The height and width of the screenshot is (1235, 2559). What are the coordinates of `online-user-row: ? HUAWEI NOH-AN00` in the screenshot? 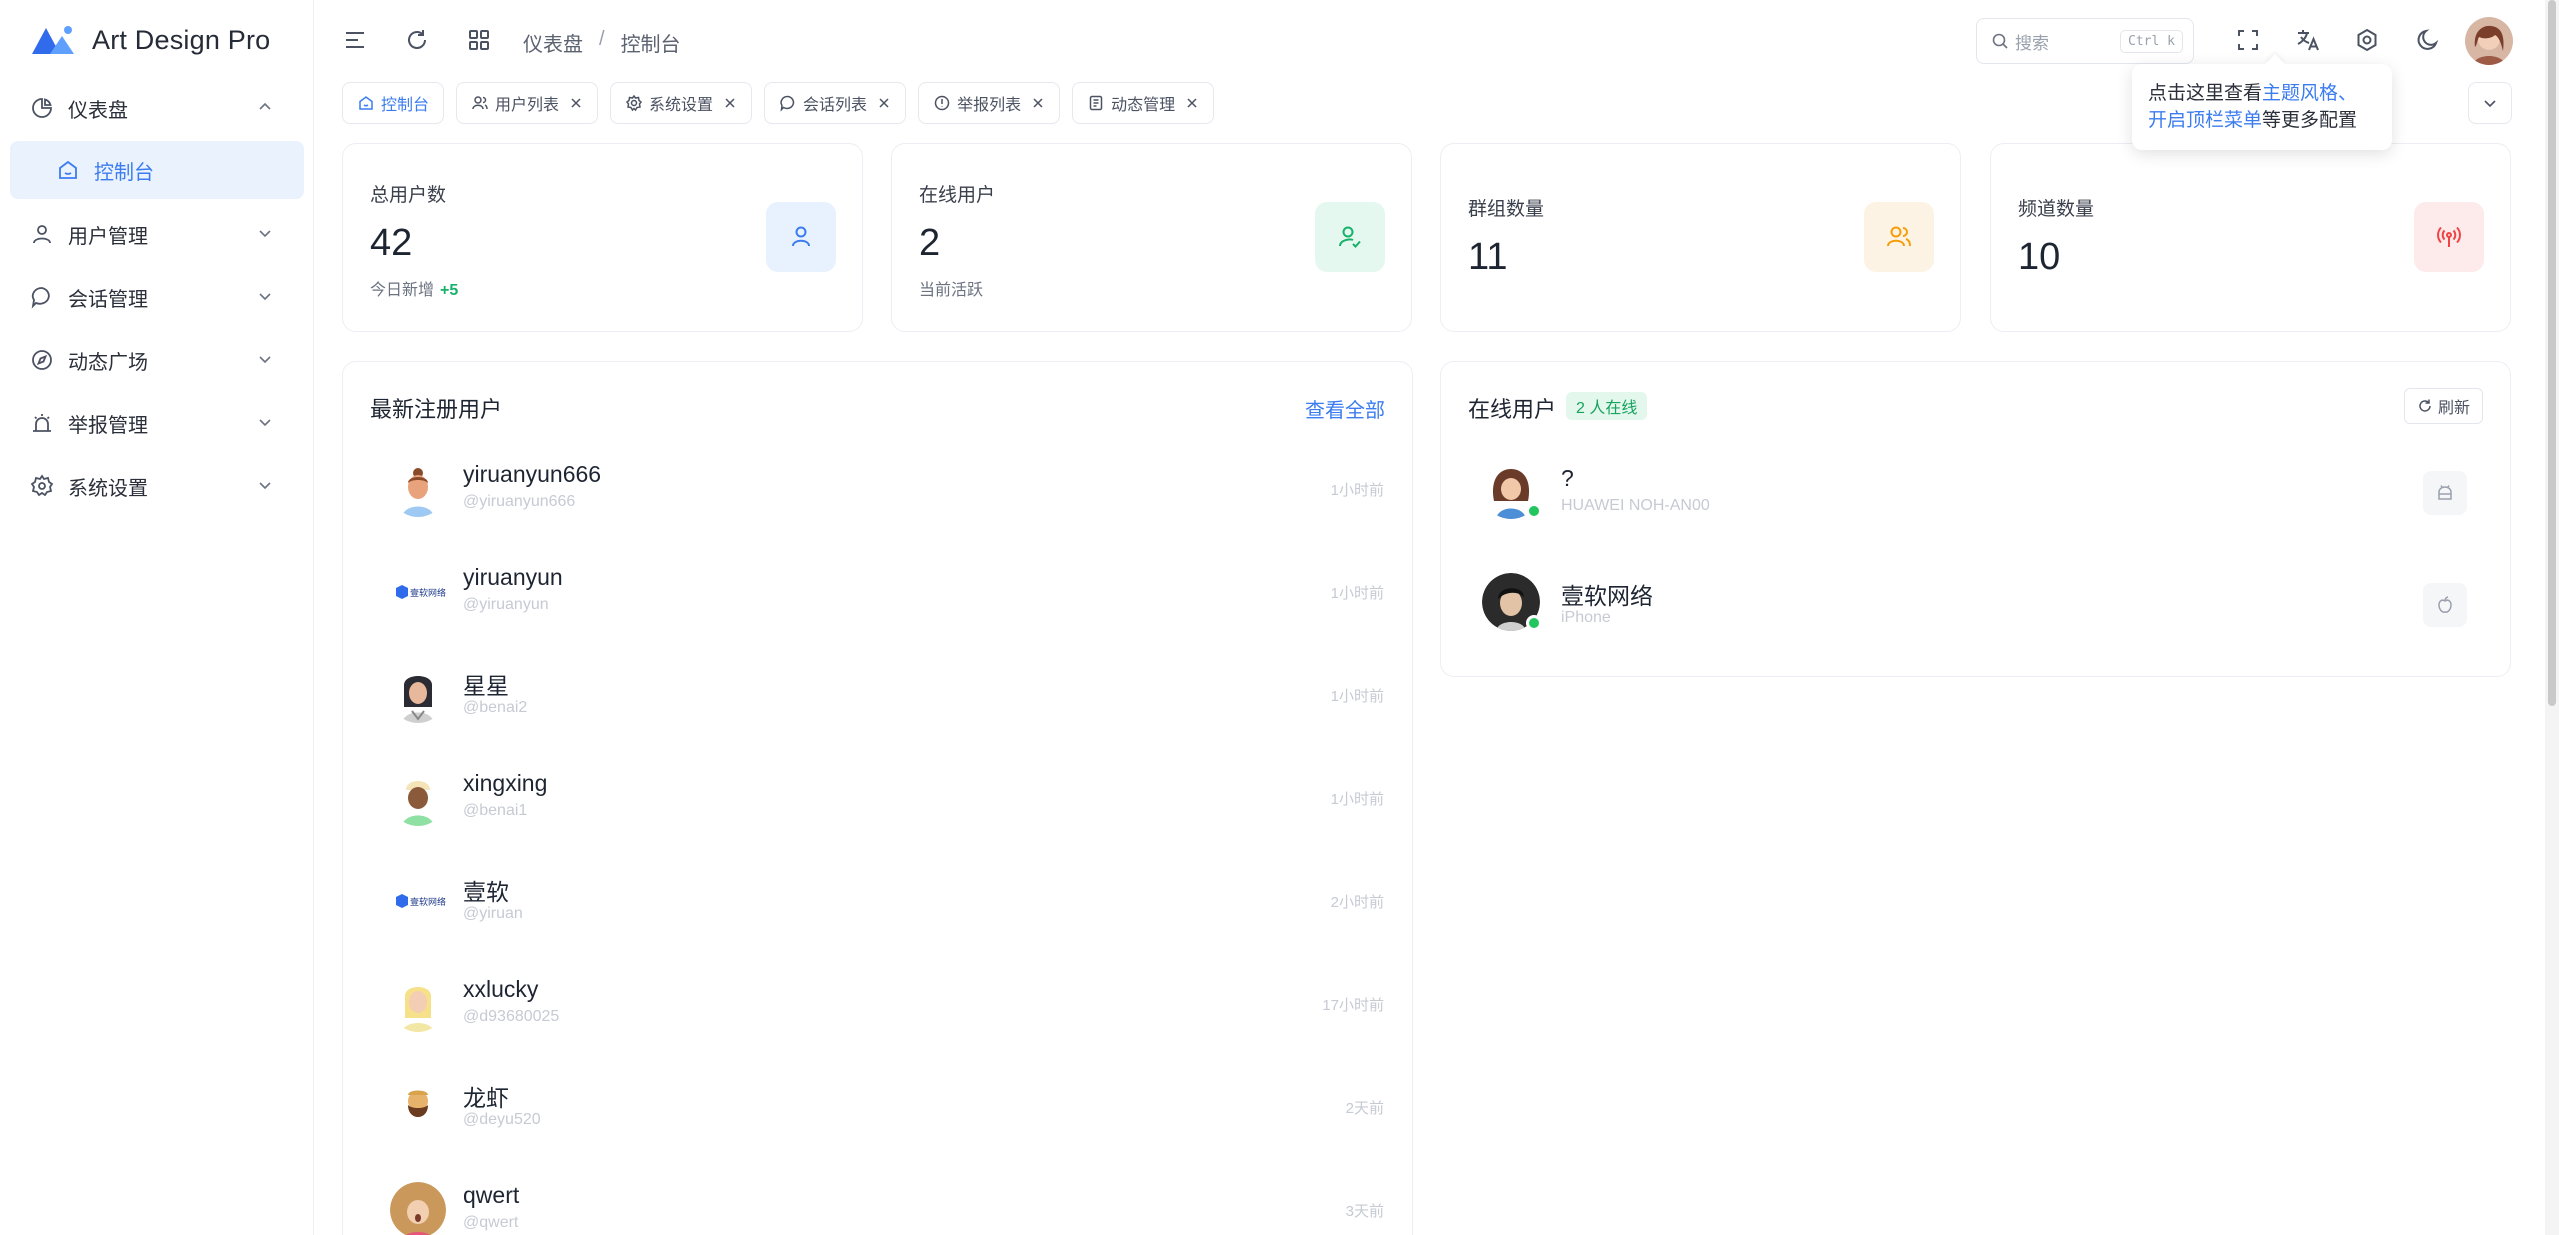 It's located at (1975, 487).